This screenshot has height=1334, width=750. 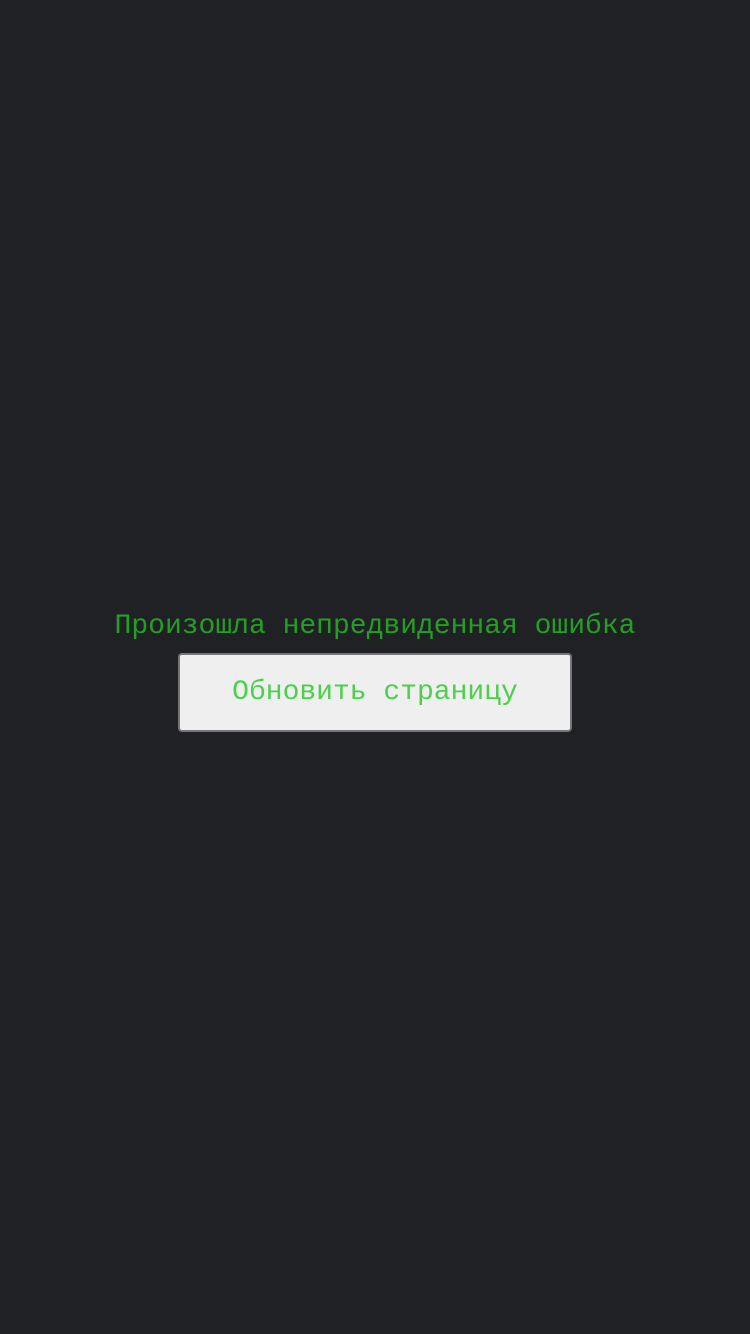 What do you see at coordinates (375, 626) in the screenshot?
I see `error-message: Произошла непредвиденная ошибка` at bounding box center [375, 626].